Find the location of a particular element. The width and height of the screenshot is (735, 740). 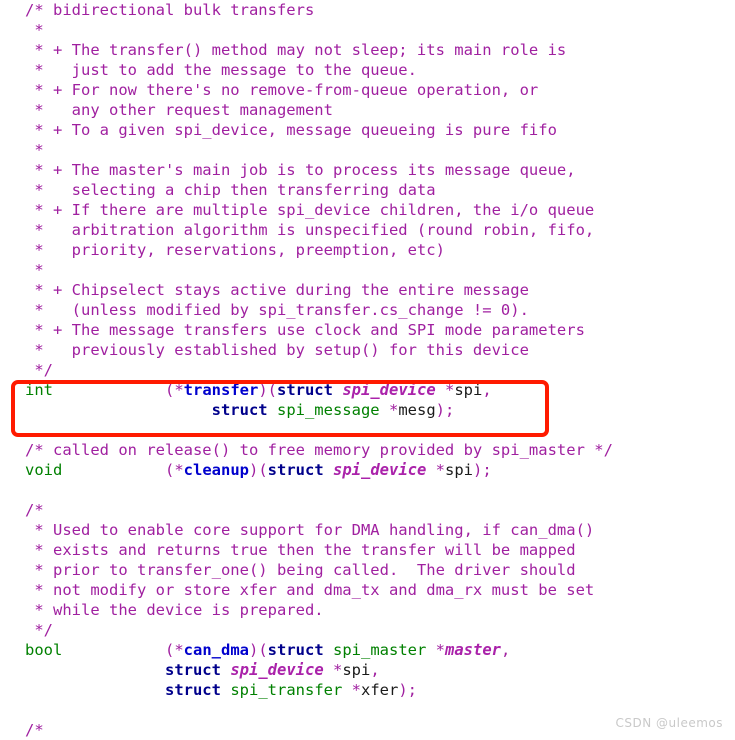

code-token-comment: * any other request management is located at coordinates (179, 110).